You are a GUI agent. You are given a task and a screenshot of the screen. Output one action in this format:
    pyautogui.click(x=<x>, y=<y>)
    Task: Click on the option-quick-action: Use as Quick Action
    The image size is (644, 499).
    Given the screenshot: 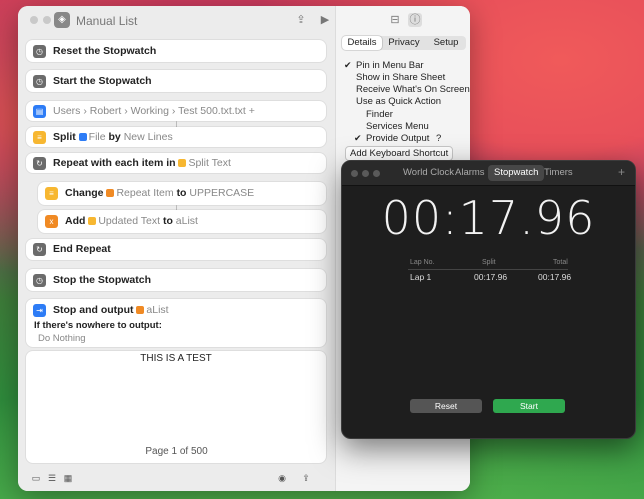 What is the action you would take?
    pyautogui.click(x=392, y=101)
    